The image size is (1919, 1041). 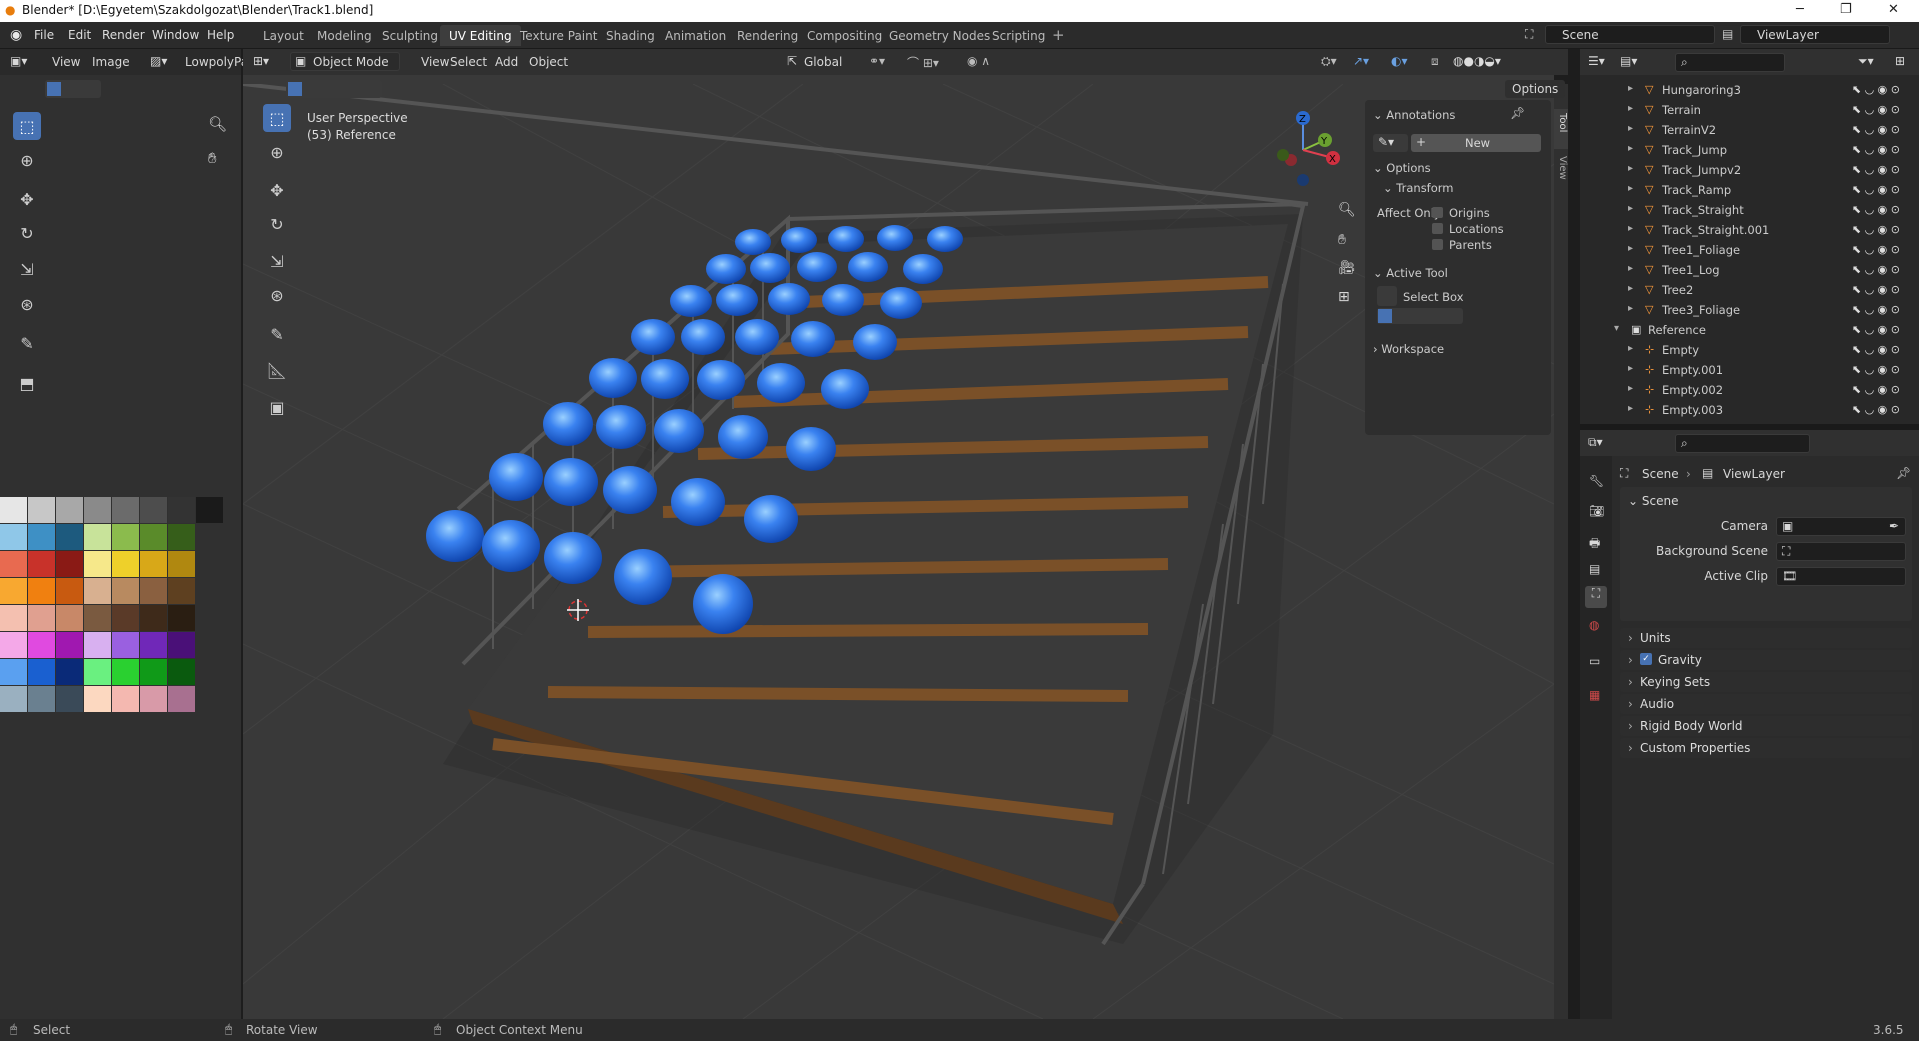 What do you see at coordinates (1408, 349) in the screenshot?
I see `workspace-header: › Workspace` at bounding box center [1408, 349].